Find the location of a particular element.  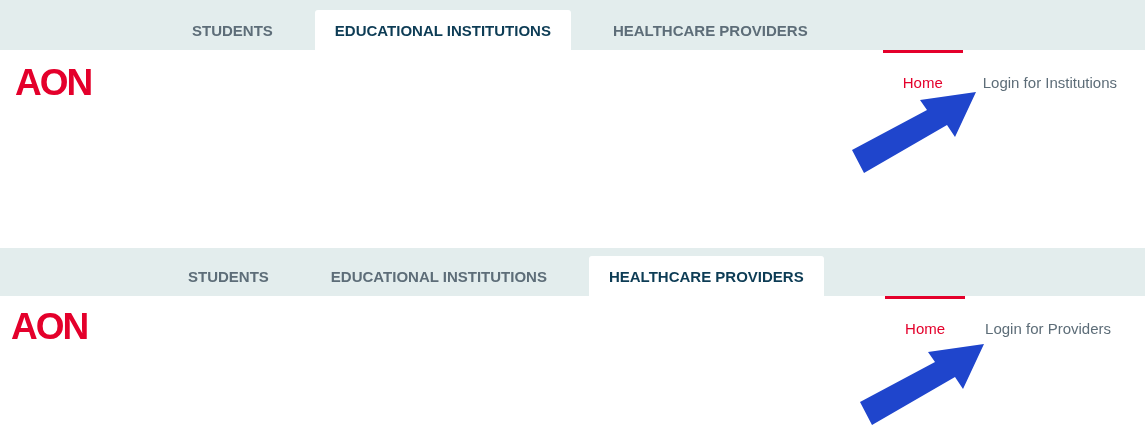

nav-link: Login for Institutions is located at coordinates (1049, 70).